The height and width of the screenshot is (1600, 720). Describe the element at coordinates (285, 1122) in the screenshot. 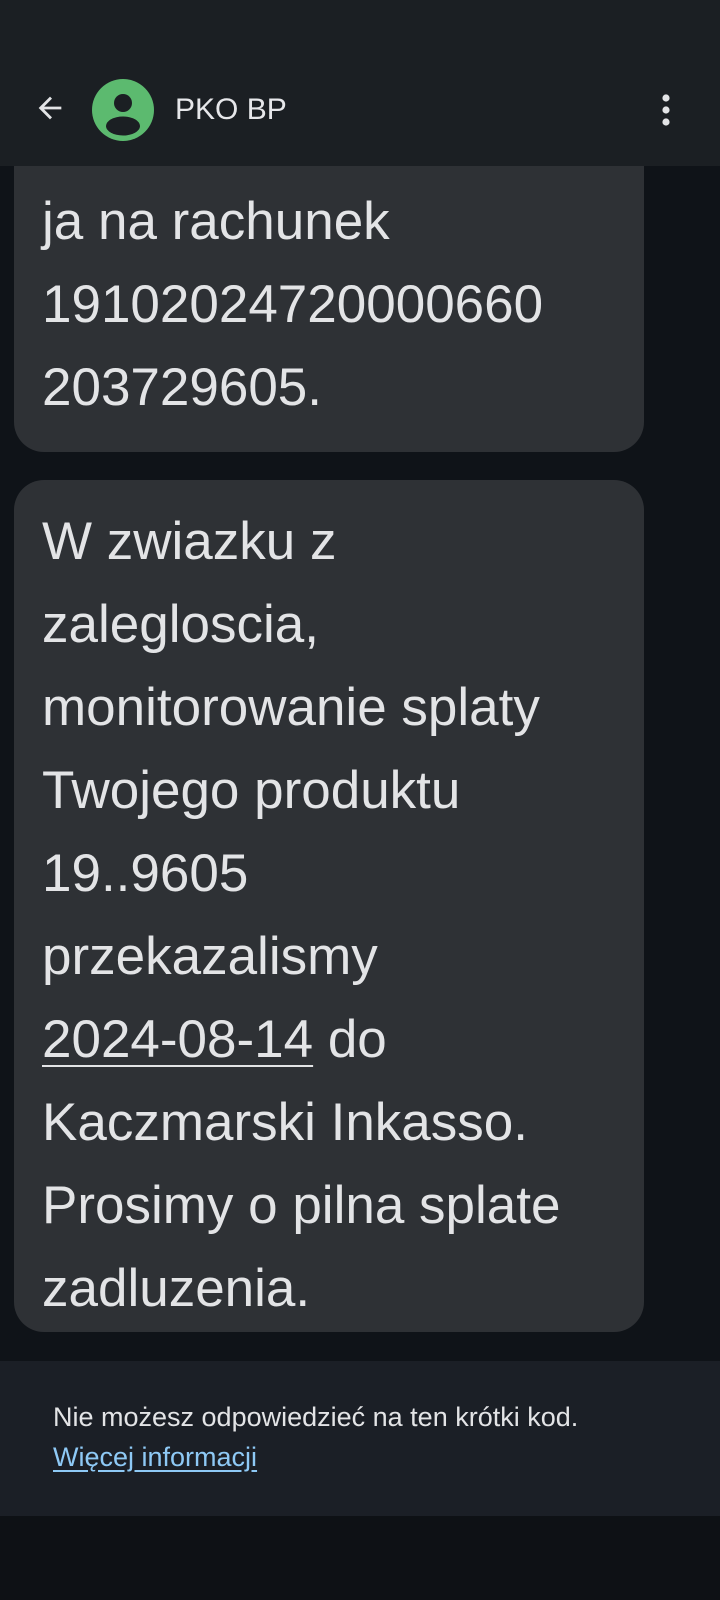

I see `message-line: Kaczmarski Inkasso.` at that location.